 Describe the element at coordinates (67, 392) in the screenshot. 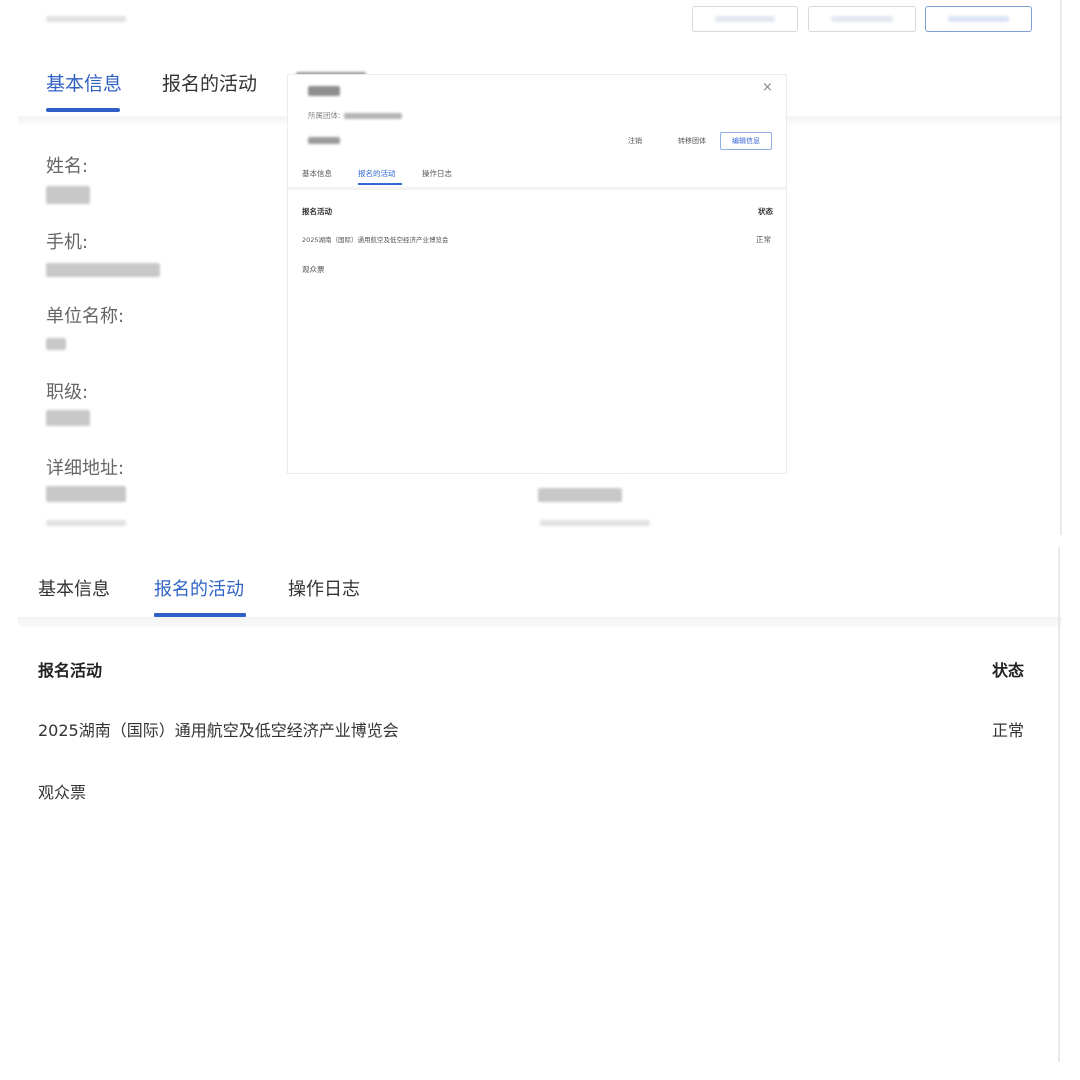

I see `field-rank-label: 职级:` at that location.